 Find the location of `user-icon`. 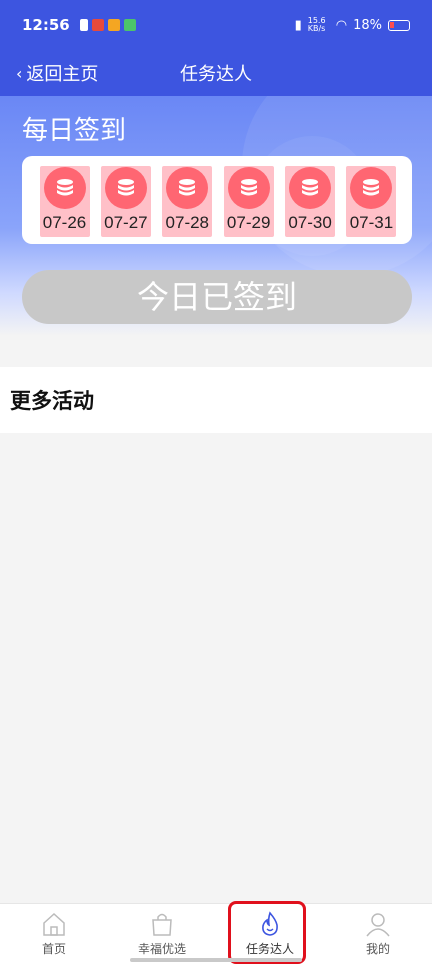

user-icon is located at coordinates (378, 925).